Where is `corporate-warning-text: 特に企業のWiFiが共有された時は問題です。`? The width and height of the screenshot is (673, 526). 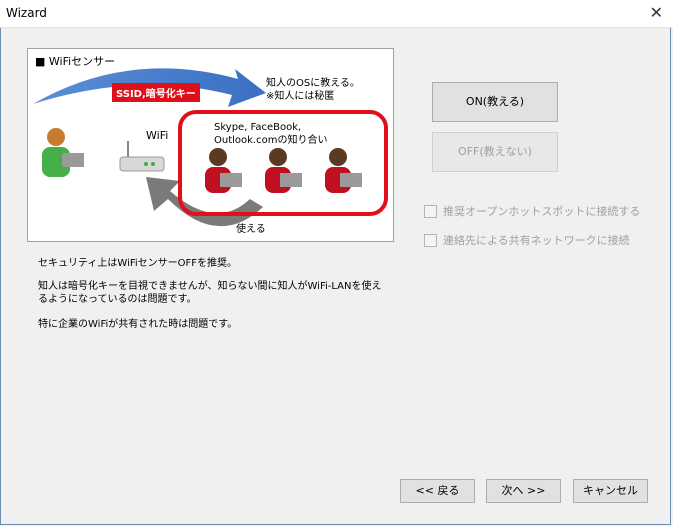 corporate-warning-text: 特に企業のWiFiが共有された時は問題です。 is located at coordinates (138, 324).